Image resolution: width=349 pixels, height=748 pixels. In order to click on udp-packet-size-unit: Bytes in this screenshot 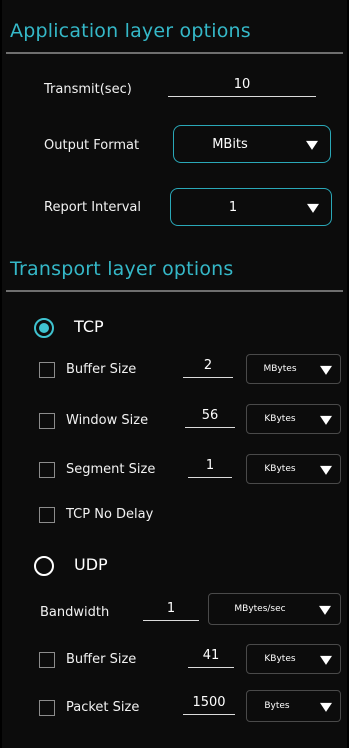, I will do `click(277, 706)`.